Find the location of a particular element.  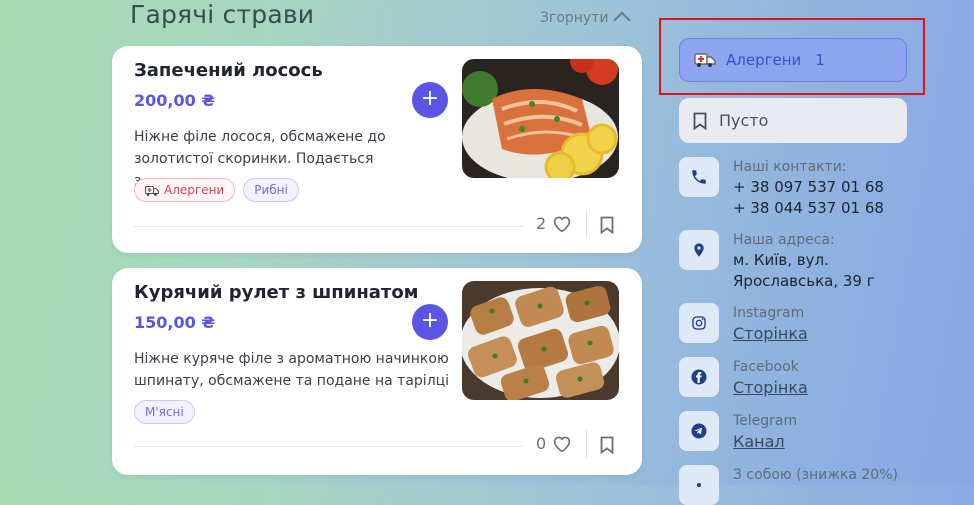

saved-filter-button: Пусто is located at coordinates (793, 120).